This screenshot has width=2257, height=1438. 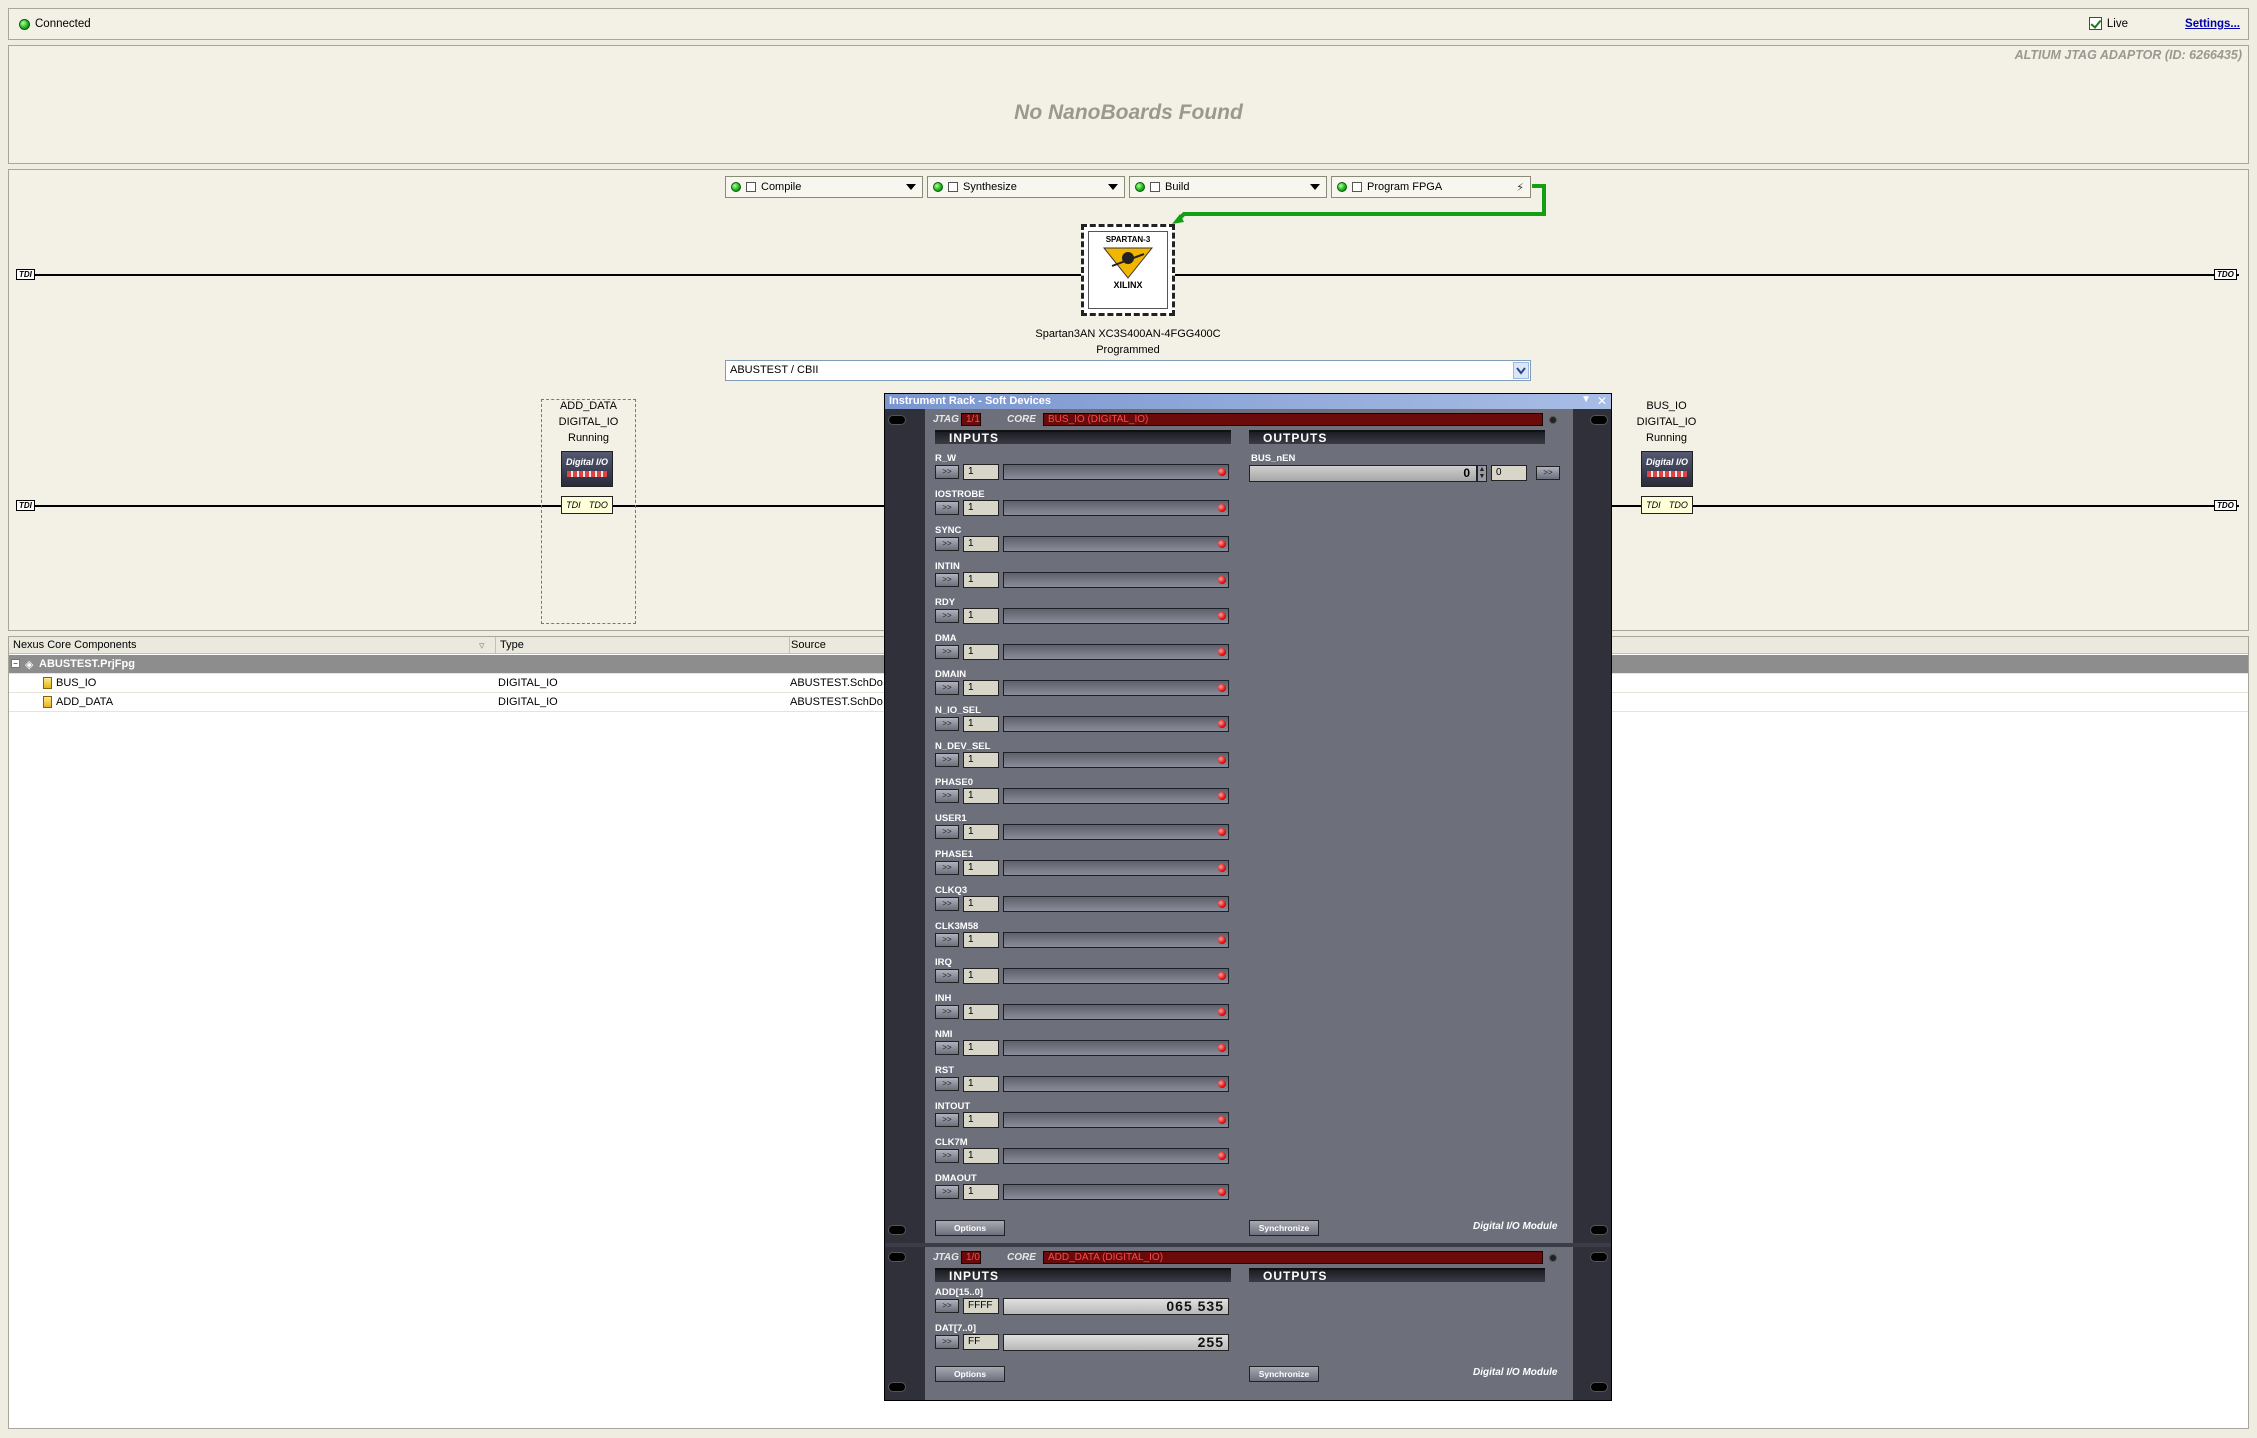 What do you see at coordinates (1248, 401) in the screenshot?
I see `rack-title-bar: Instrument Rack - Soft Devices ▼ ✕` at bounding box center [1248, 401].